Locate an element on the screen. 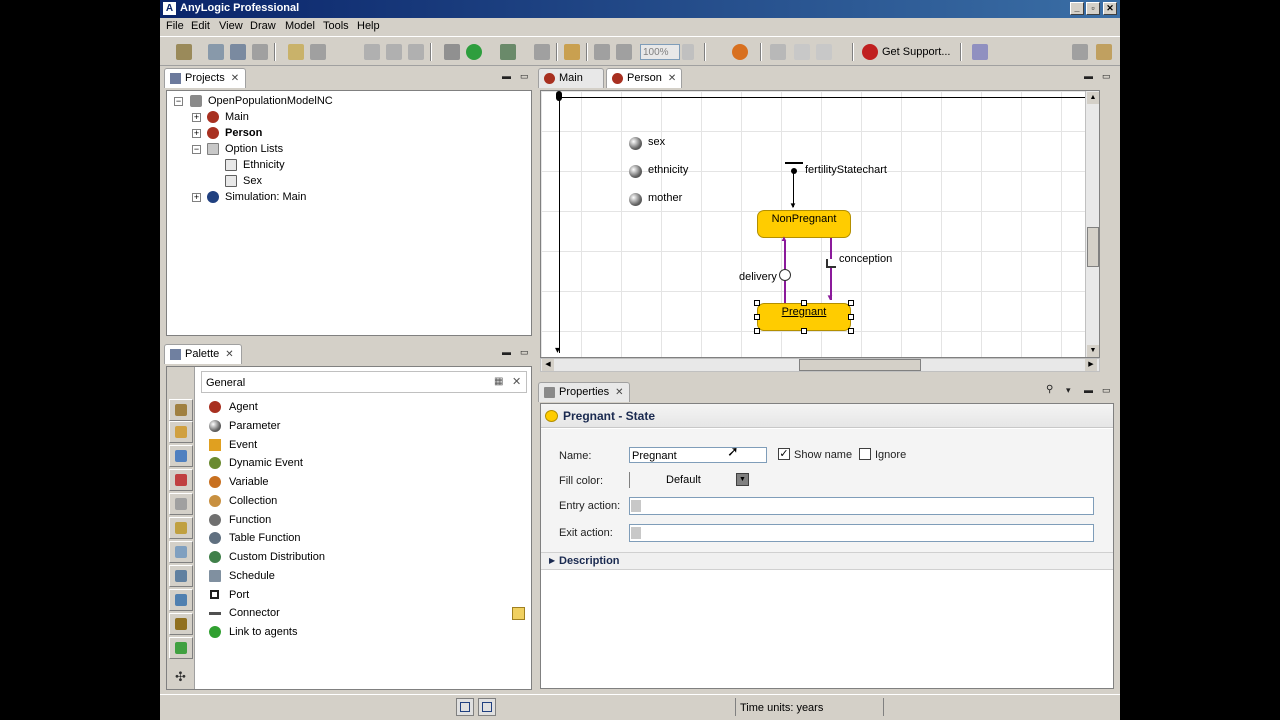 The height and width of the screenshot is (720, 1280). tab-properties: Properties ✕ is located at coordinates (584, 392).